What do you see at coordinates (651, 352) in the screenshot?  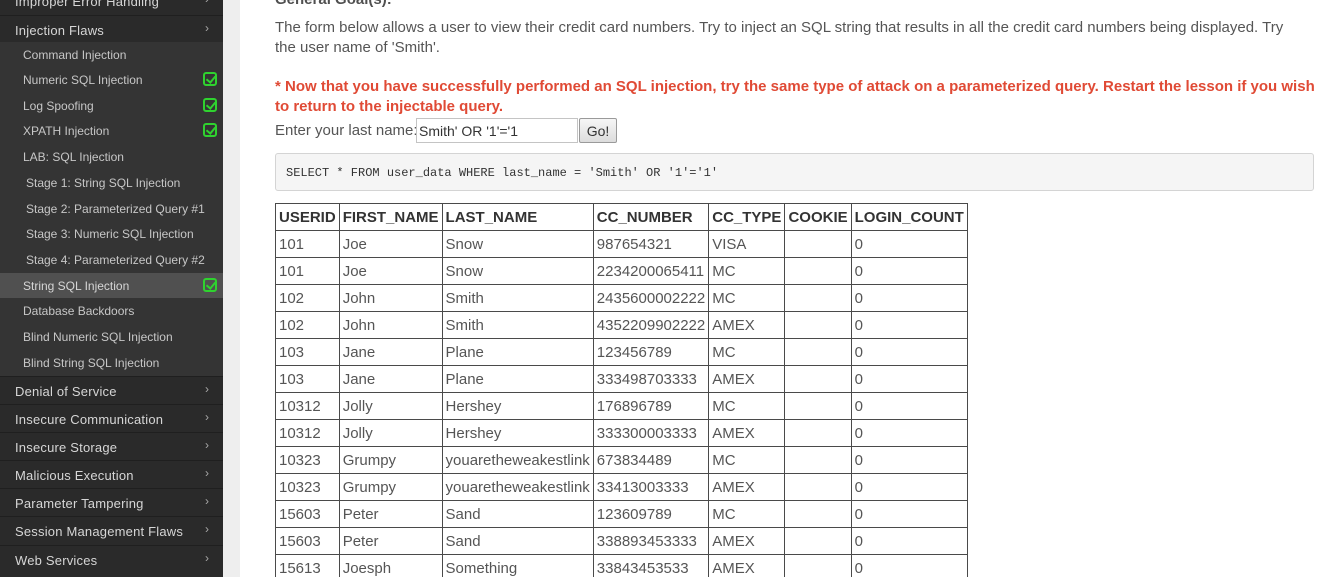 I see `table-cell: 123456789` at bounding box center [651, 352].